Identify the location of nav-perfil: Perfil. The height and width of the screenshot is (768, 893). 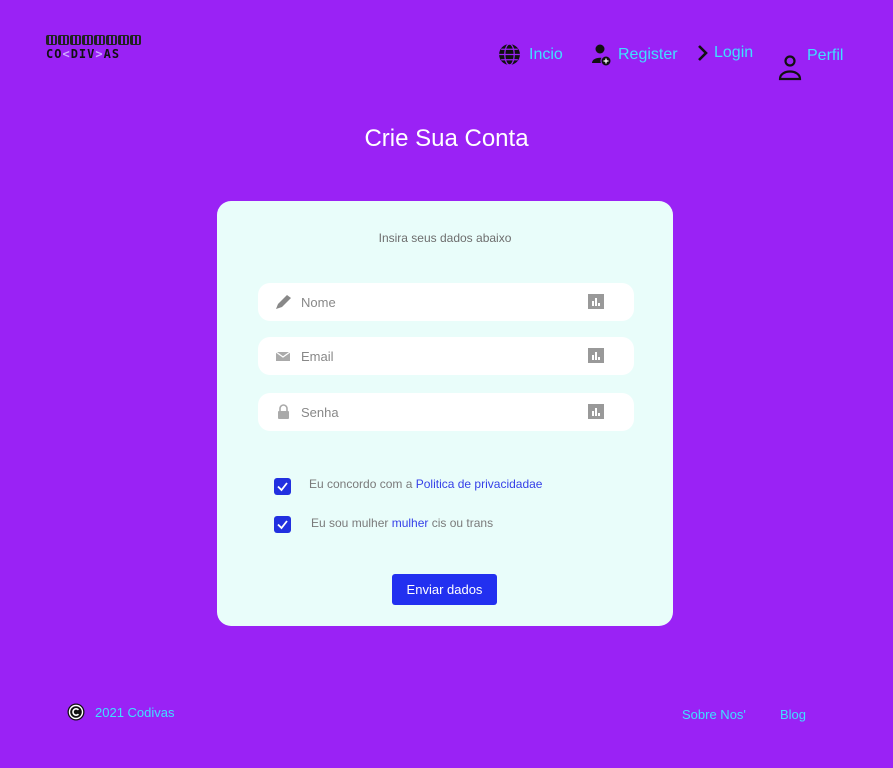
(810, 63).